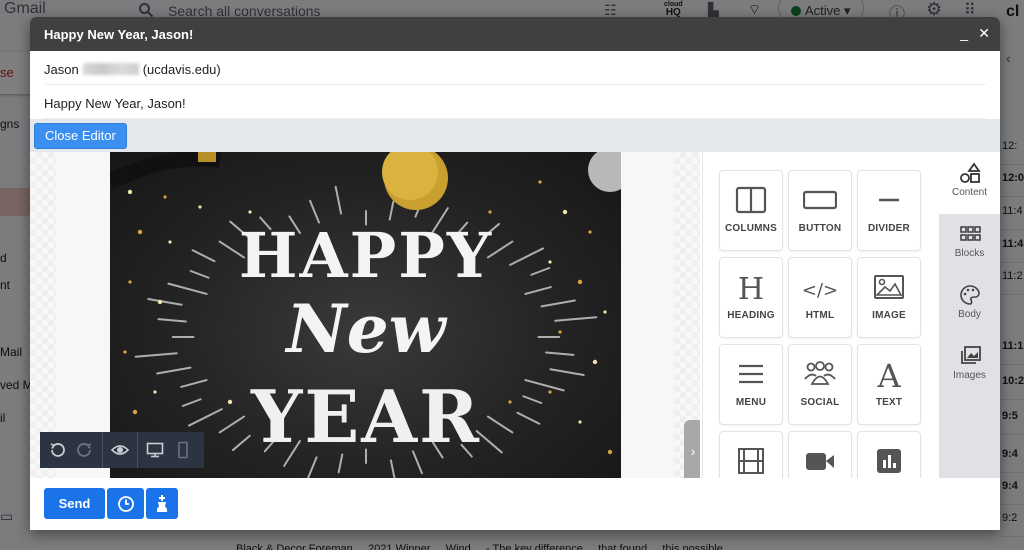  What do you see at coordinates (820, 402) in the screenshot?
I see `content-tile-label: SOCIAL` at bounding box center [820, 402].